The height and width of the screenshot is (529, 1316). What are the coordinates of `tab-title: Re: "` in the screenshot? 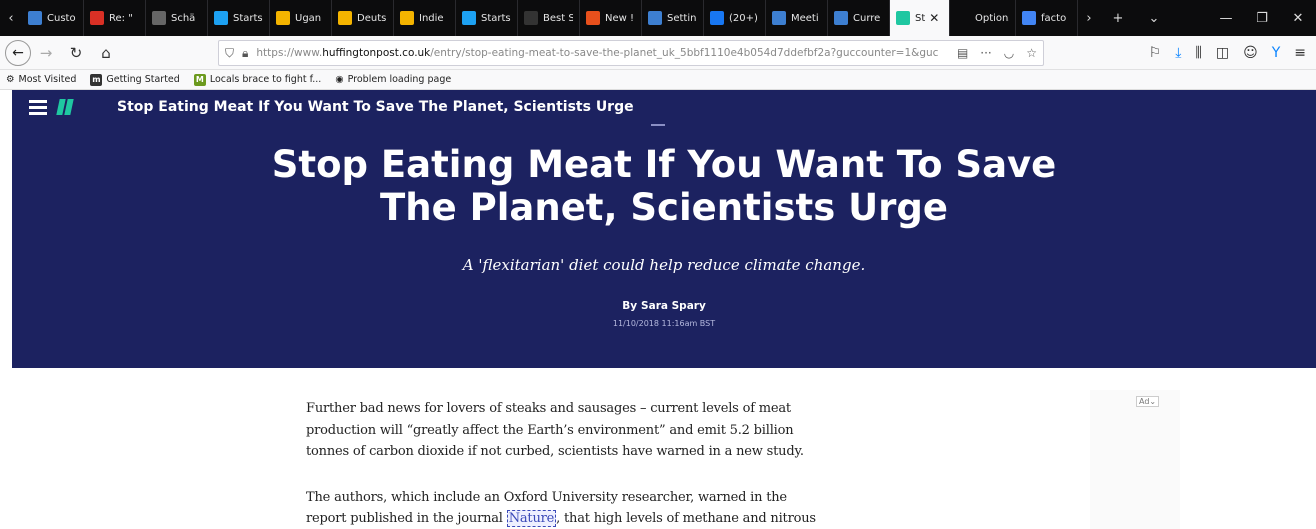 It's located at (121, 18).